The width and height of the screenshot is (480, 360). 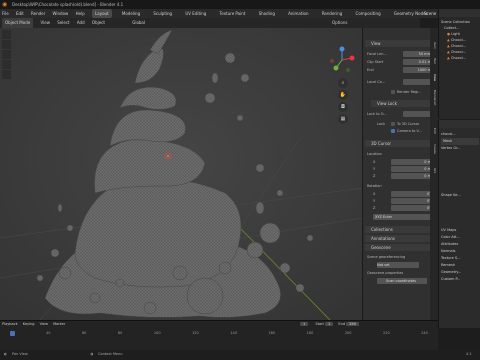 I want to click on tab-view: View, so click(x=434, y=77).